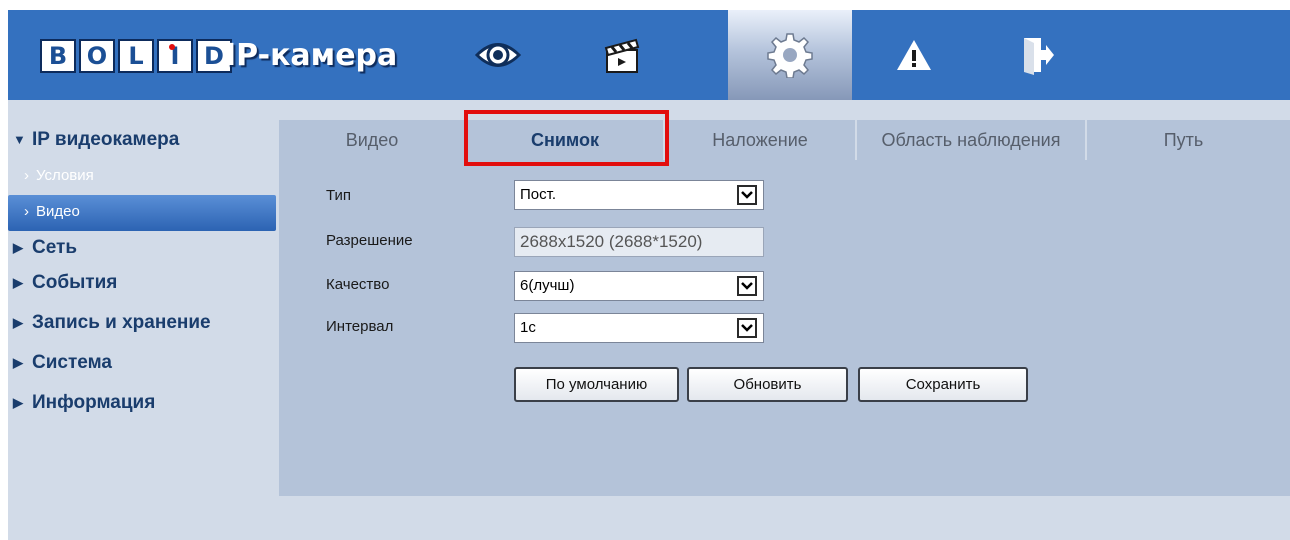  I want to click on sidebar-item-network: ▶ Сеть, so click(142, 247).